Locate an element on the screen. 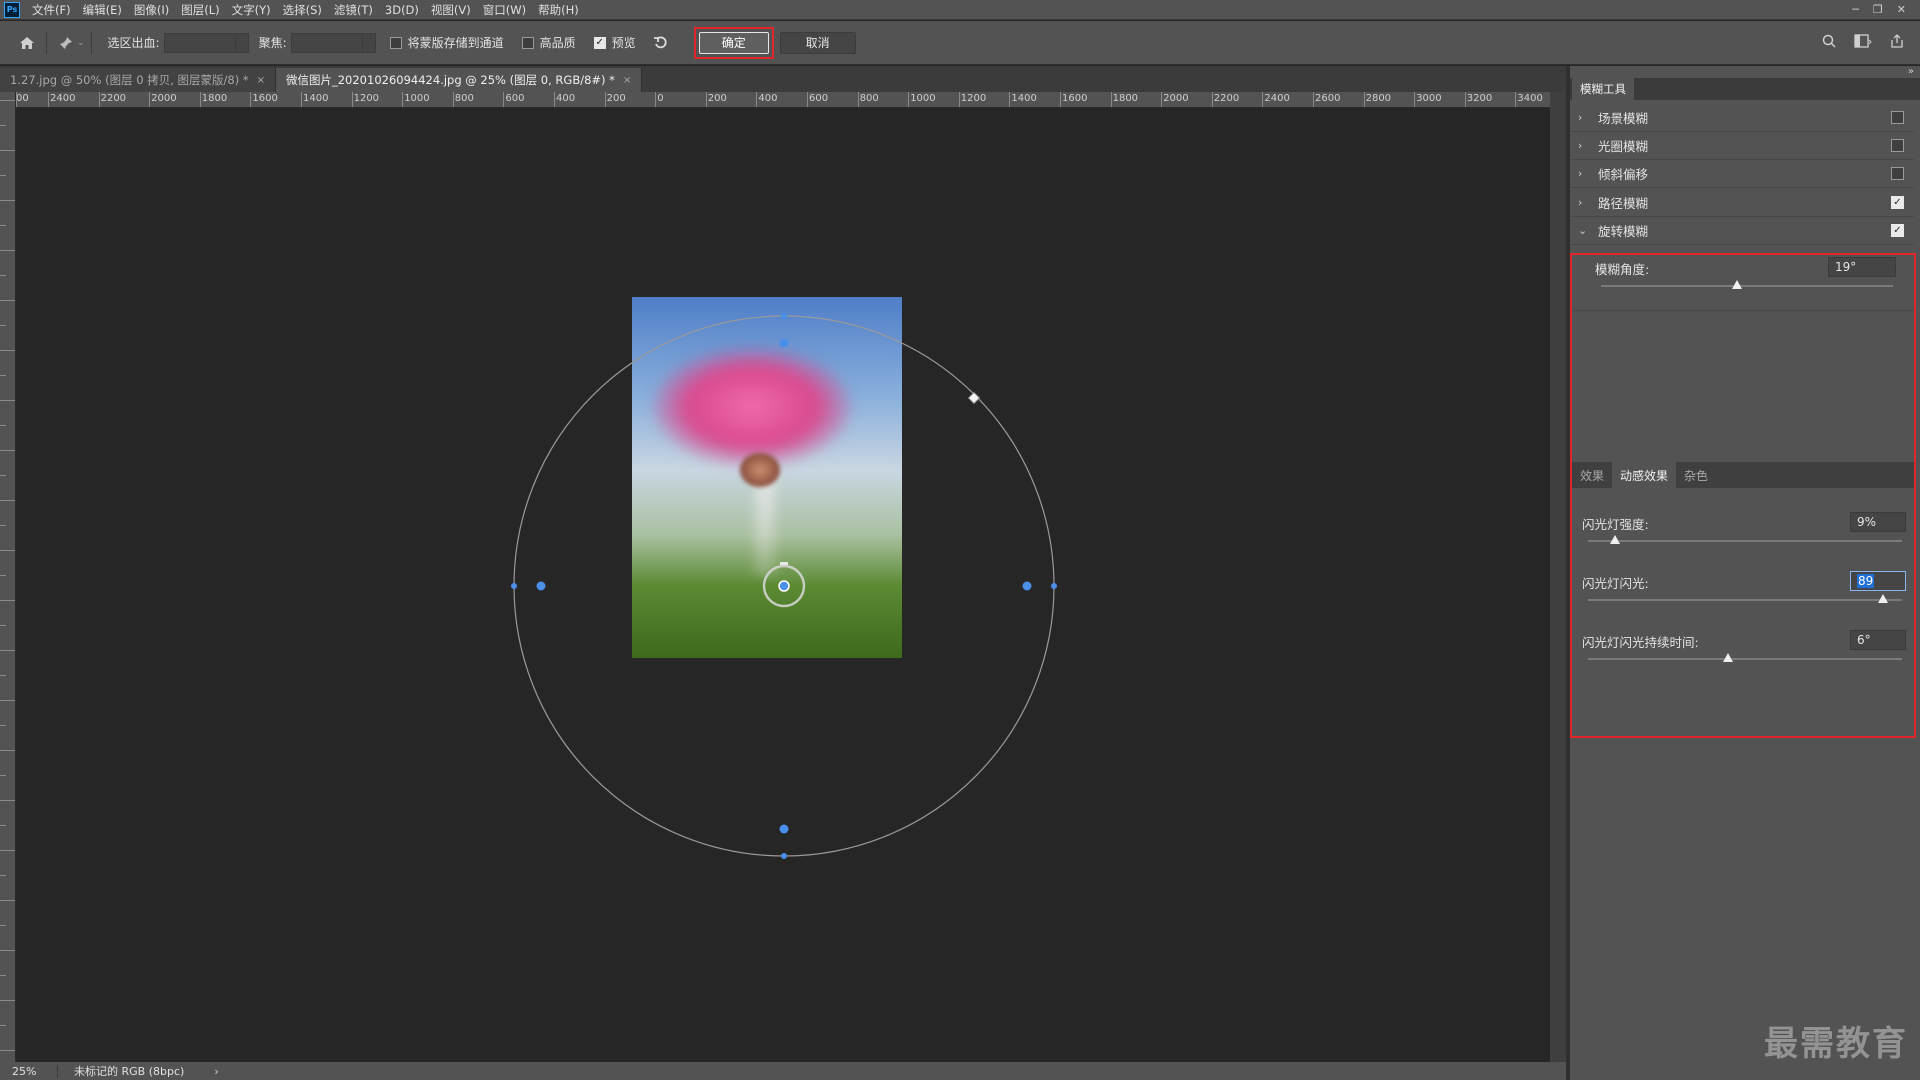  ellipse-handle-bottom is located at coordinates (784, 856).